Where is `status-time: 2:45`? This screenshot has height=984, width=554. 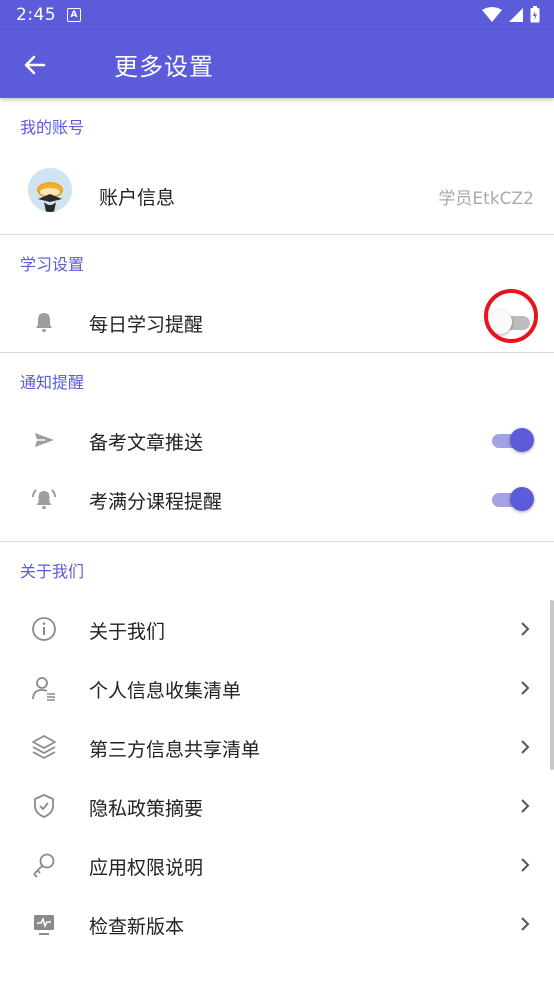 status-time: 2:45 is located at coordinates (36, 15).